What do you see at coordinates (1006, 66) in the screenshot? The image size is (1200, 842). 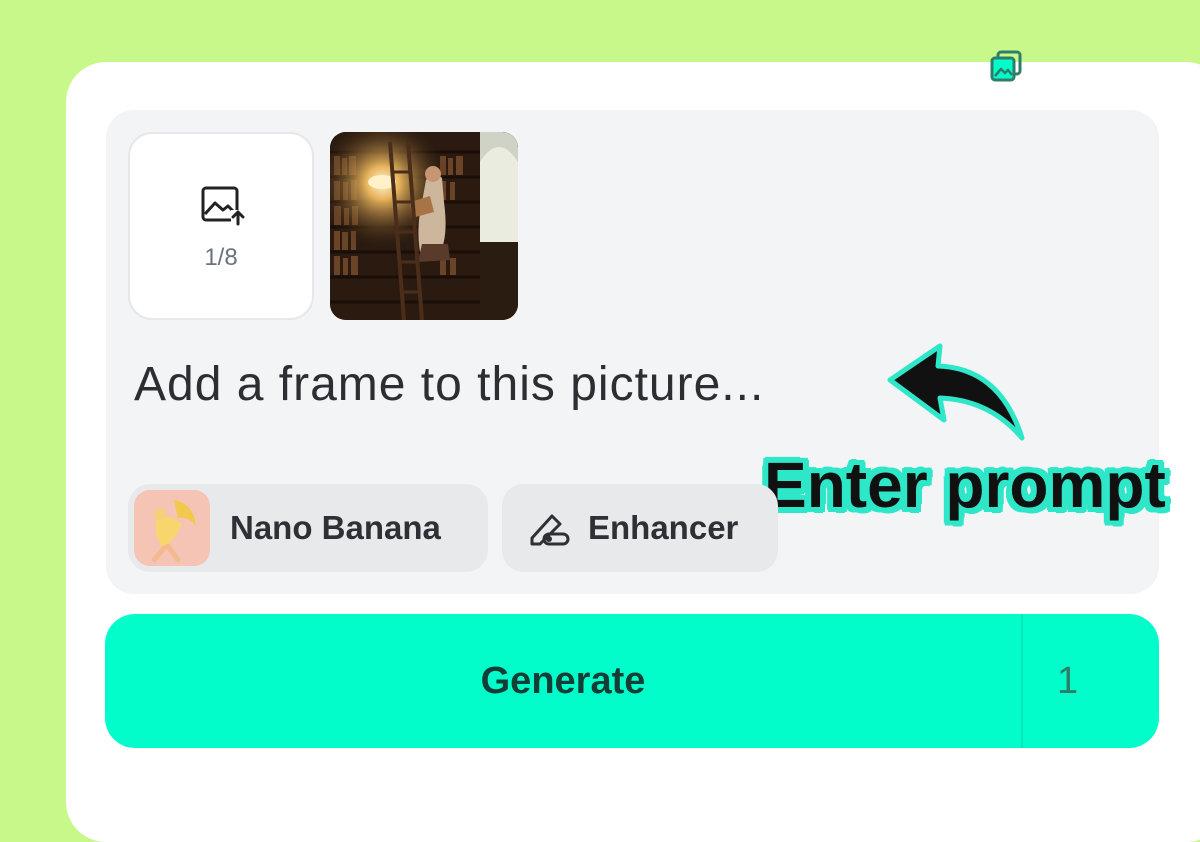 I see `image-count-icon` at bounding box center [1006, 66].